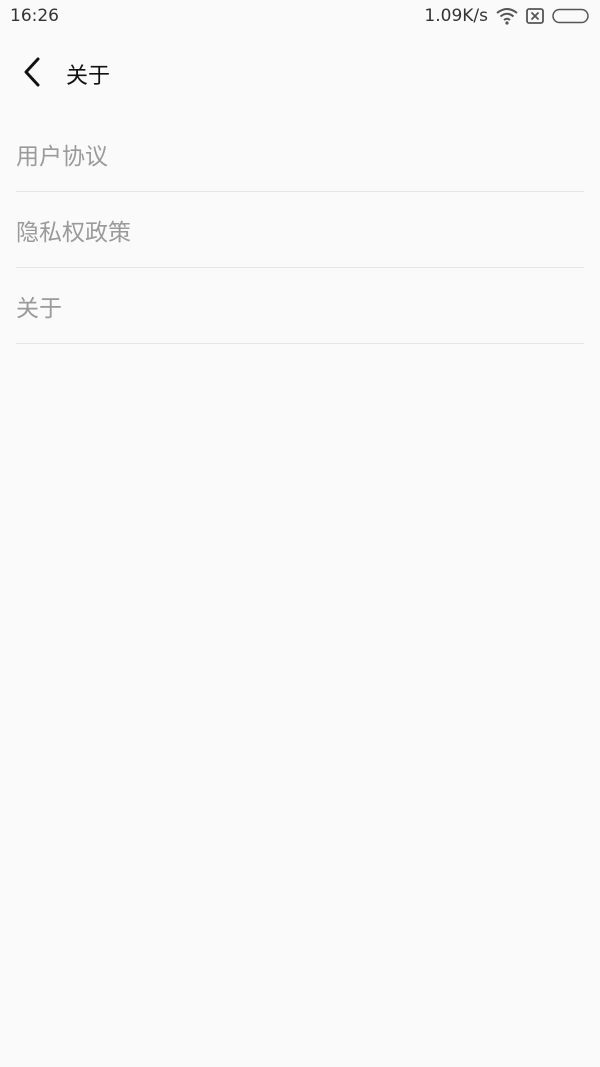  What do you see at coordinates (62, 156) in the screenshot?
I see `menu-item-label: 用户协议` at bounding box center [62, 156].